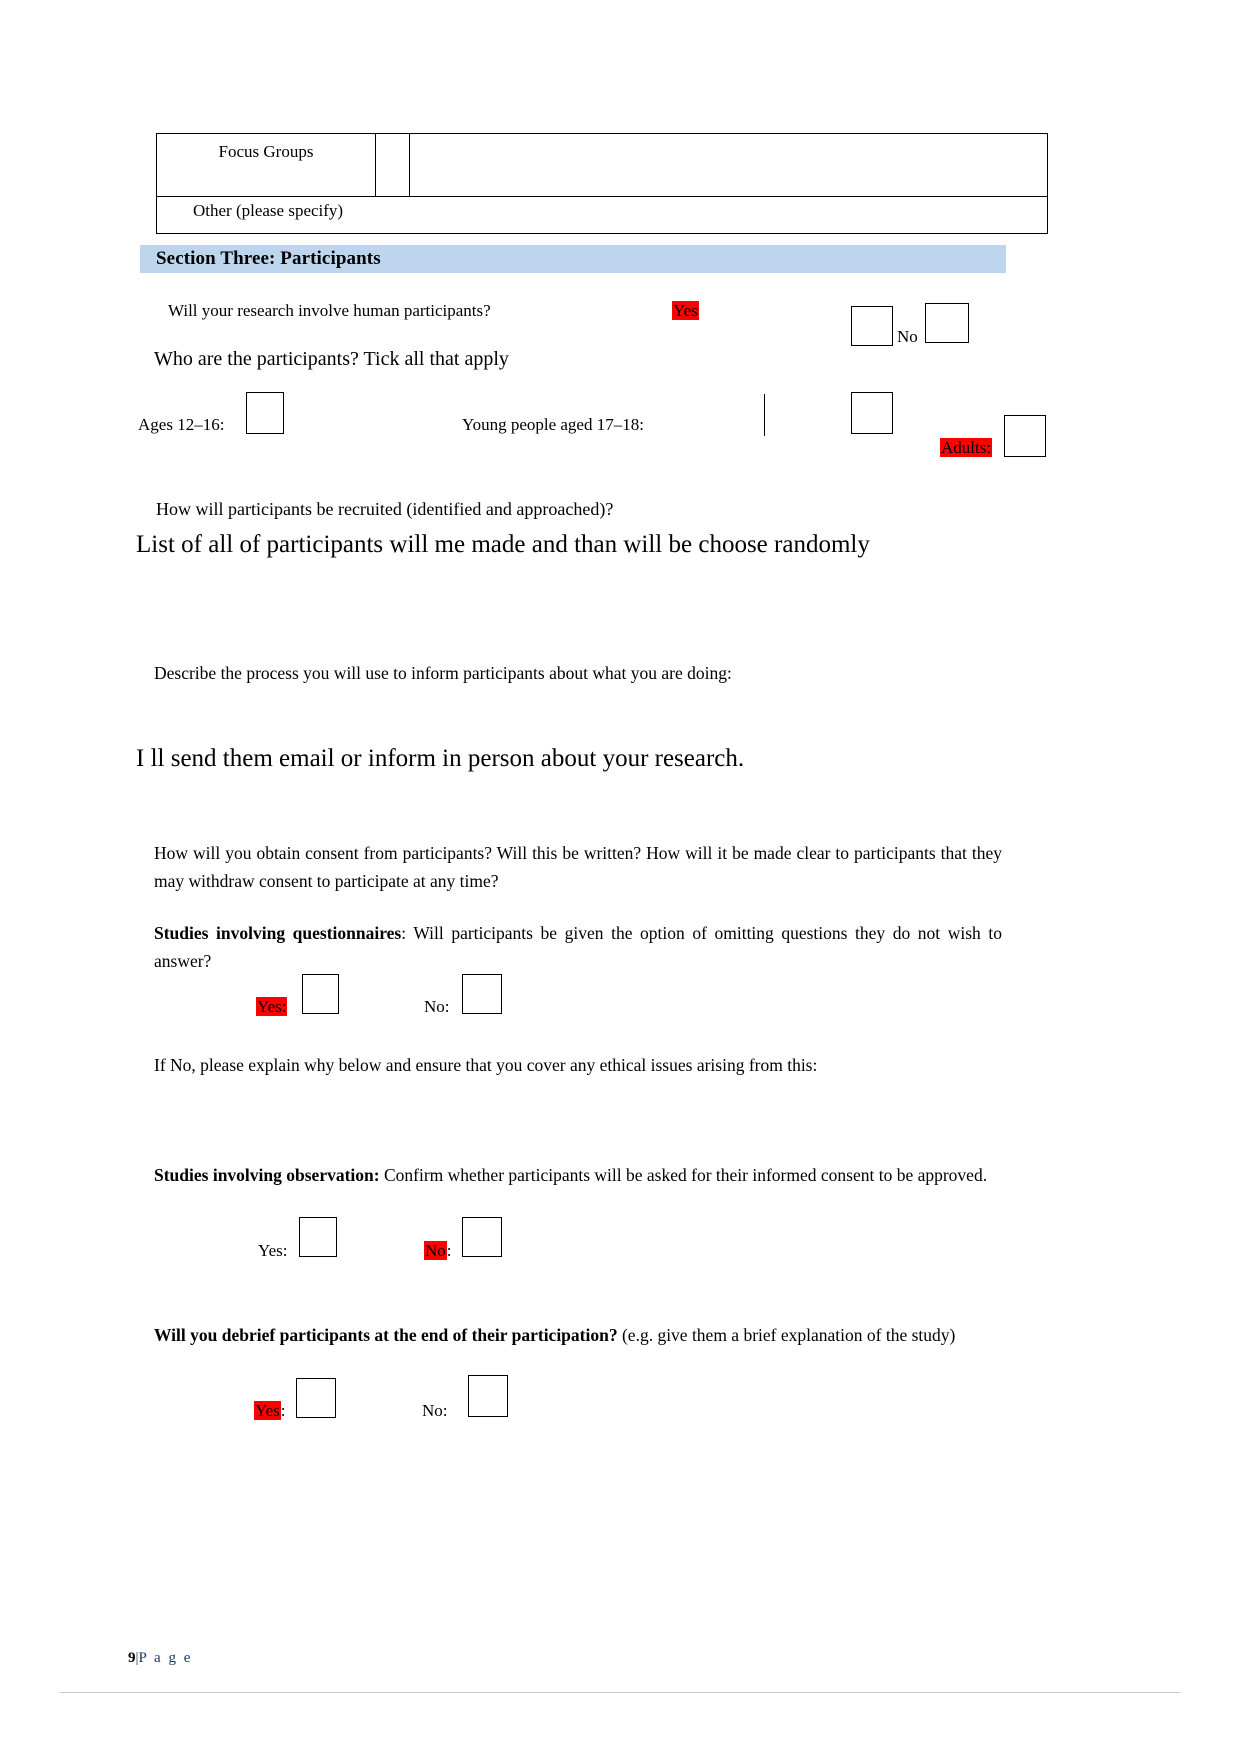 The image size is (1241, 1754). What do you see at coordinates (482, 1237) in the screenshot?
I see `checkbox-observation-no` at bounding box center [482, 1237].